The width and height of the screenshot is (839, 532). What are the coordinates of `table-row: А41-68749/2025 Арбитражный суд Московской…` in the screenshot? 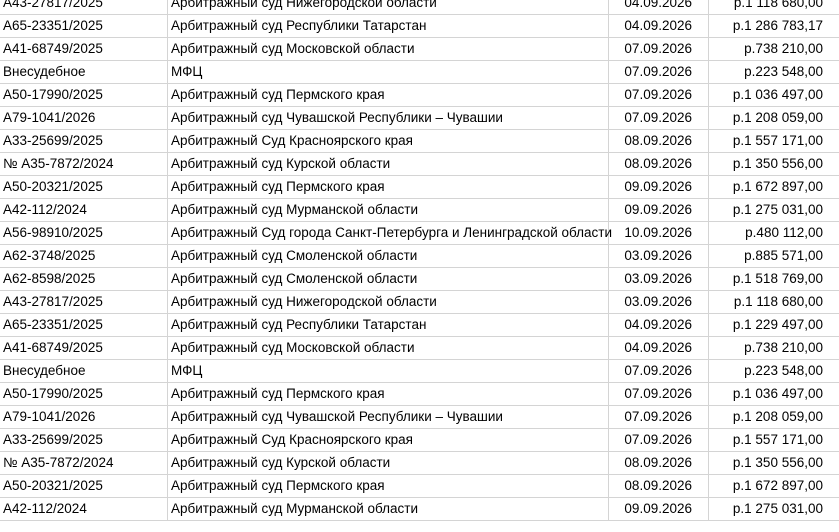 It's located at (419, 49).